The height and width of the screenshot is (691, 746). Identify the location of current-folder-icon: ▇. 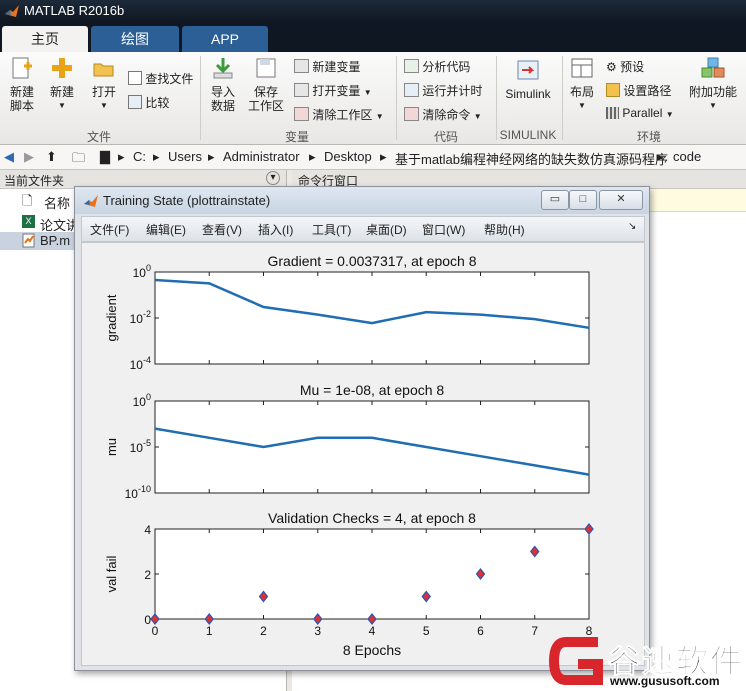
(105, 156).